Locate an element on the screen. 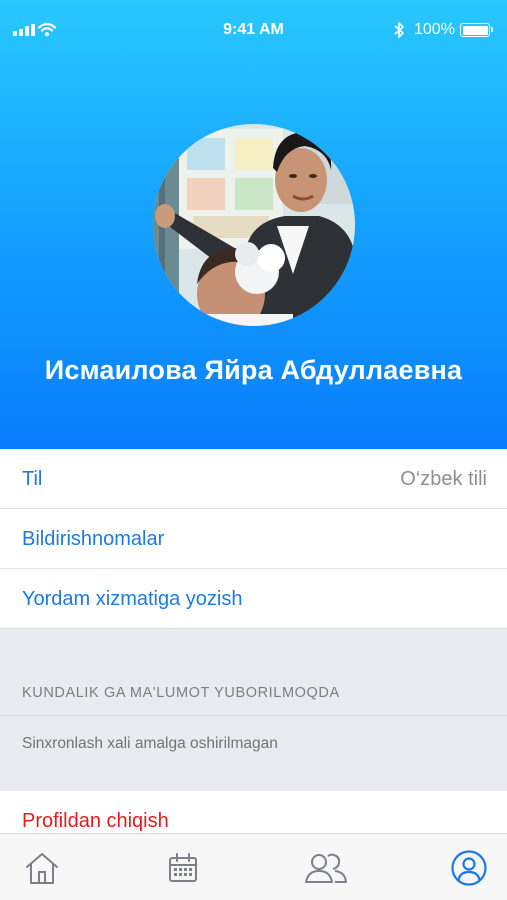  notifications-label: Bildirishnomalar is located at coordinates (93, 539).